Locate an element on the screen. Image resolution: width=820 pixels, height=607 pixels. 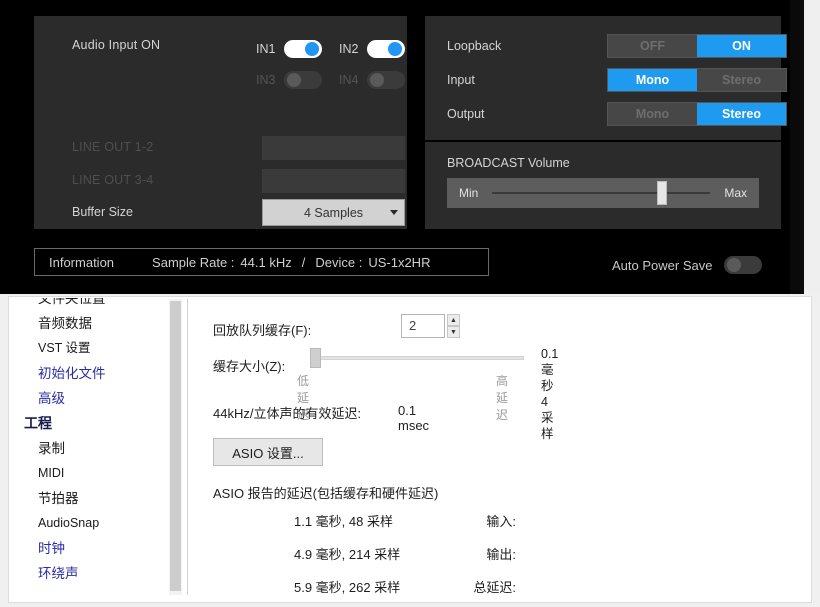
buffer-size-row: 缓存大小(Z): 低延迟 高延迟 0.1 毫秒 4 采样 is located at coordinates (385, 394).